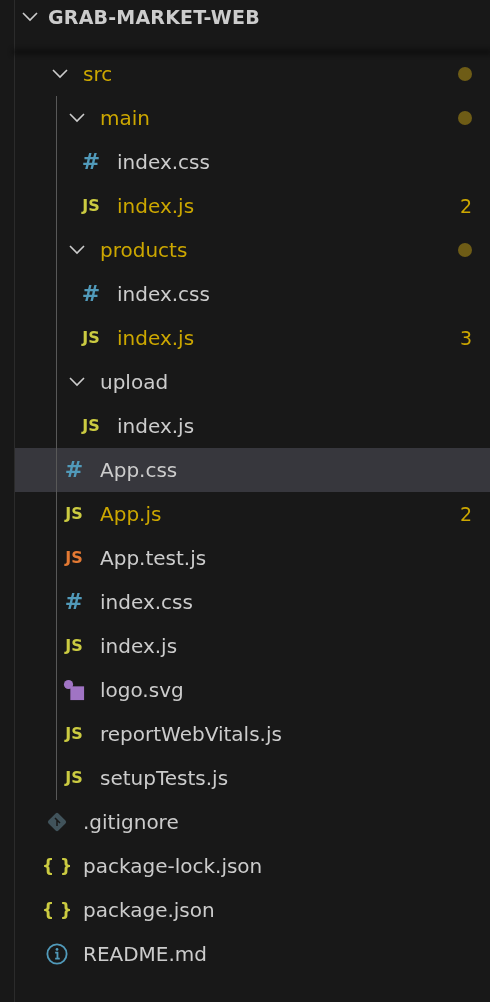  I want to click on file-item: JS index.js 2, so click(252, 206).